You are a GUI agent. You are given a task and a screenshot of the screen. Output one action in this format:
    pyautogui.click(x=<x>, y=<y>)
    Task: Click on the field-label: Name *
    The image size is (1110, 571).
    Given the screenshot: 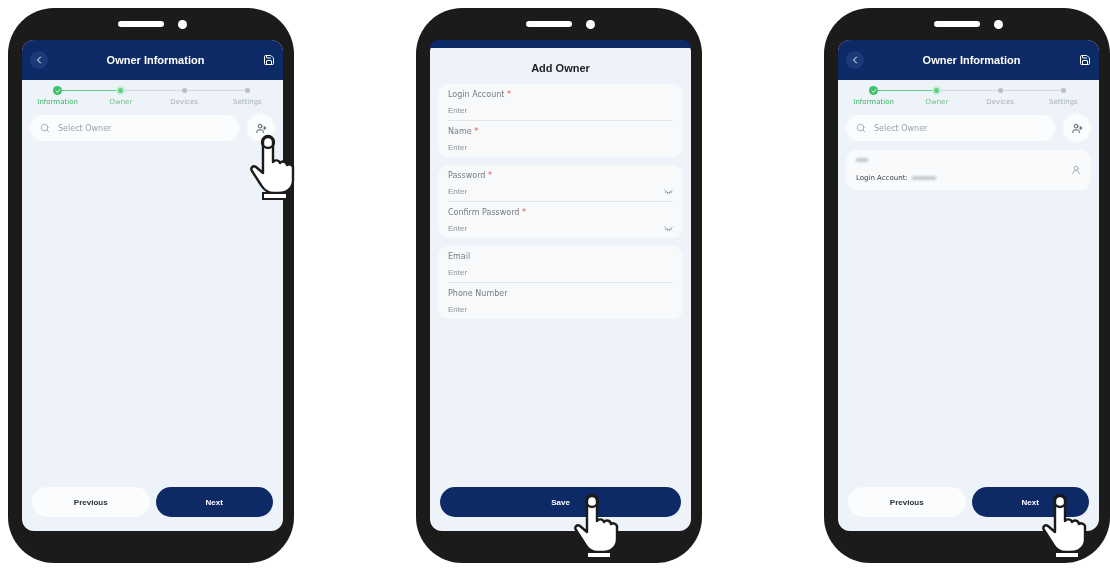 What is the action you would take?
    pyautogui.click(x=464, y=131)
    